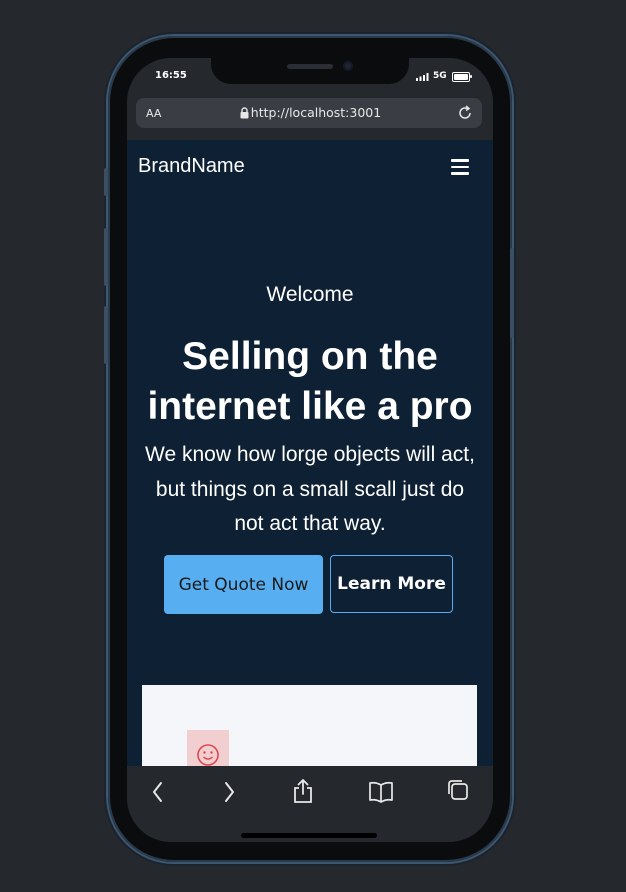 The width and height of the screenshot is (626, 892). I want to click on home-indicator, so click(309, 835).